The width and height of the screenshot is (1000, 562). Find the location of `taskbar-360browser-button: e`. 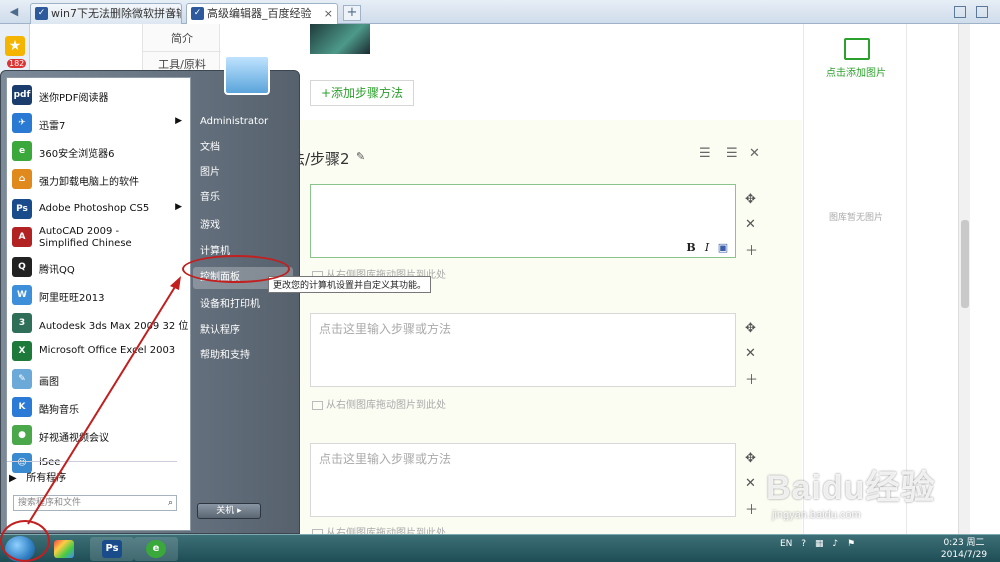

taskbar-360browser-button: e is located at coordinates (156, 549).